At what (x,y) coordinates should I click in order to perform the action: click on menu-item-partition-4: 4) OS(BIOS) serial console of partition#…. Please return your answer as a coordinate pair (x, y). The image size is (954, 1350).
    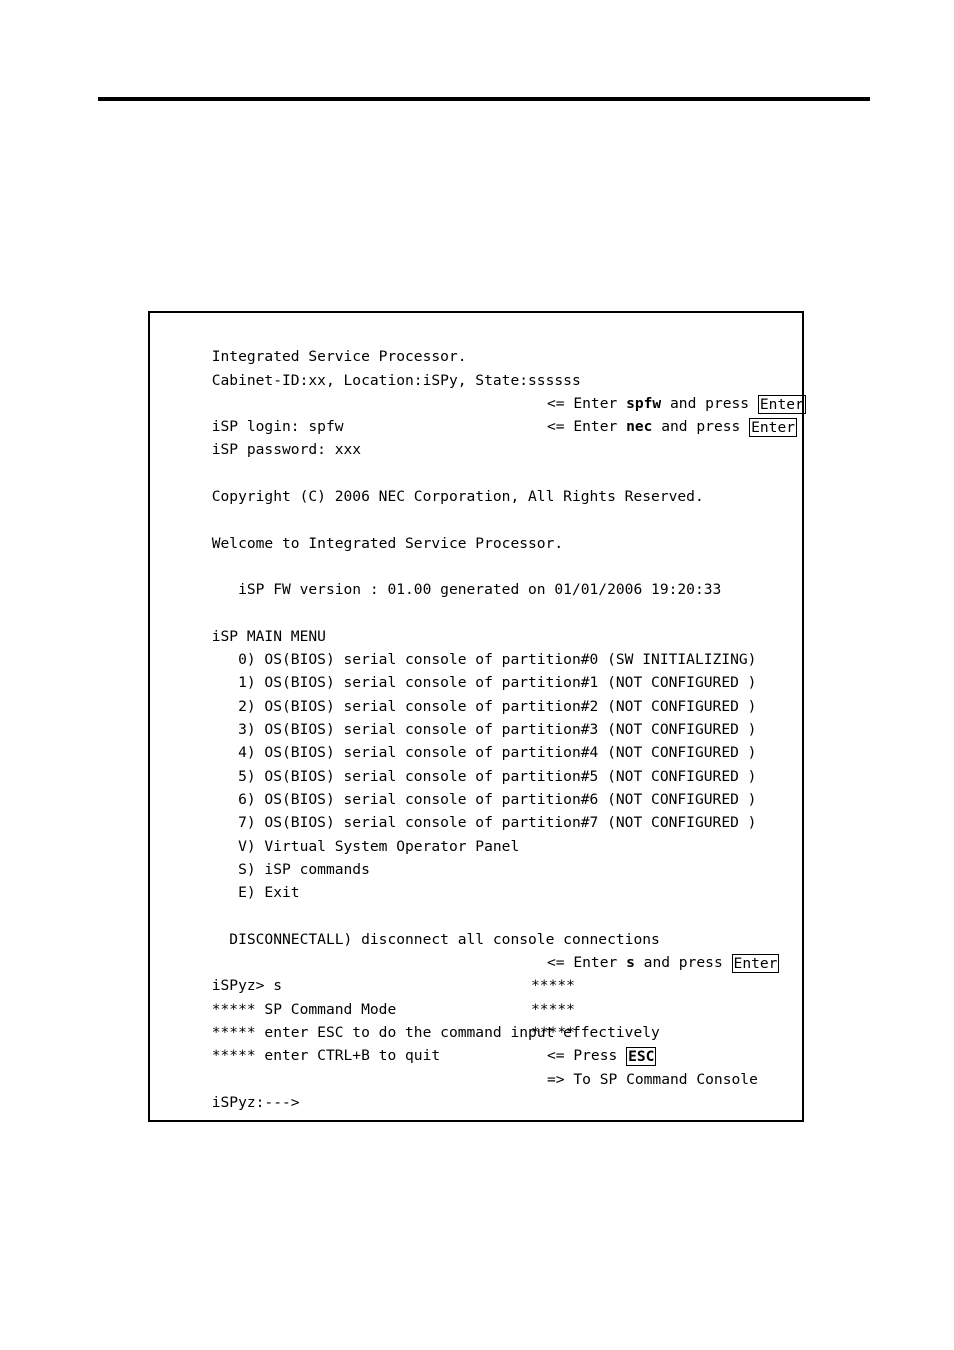
    Looking at the image, I should click on (477, 739).